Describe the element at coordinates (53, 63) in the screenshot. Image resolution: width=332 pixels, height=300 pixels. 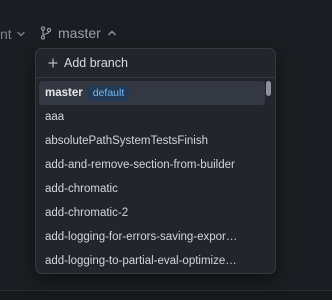
I see `plus-icon` at that location.